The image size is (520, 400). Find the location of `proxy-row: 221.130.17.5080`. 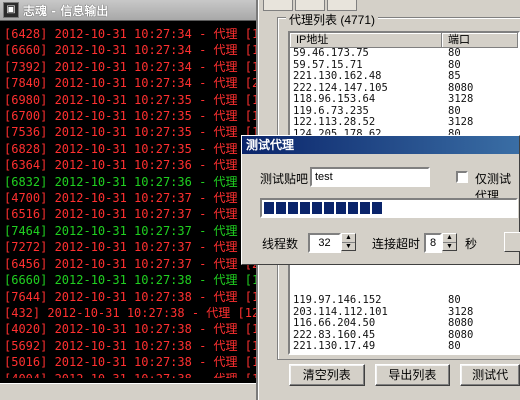

proxy-row: 221.130.17.5080 is located at coordinates (404, 352).